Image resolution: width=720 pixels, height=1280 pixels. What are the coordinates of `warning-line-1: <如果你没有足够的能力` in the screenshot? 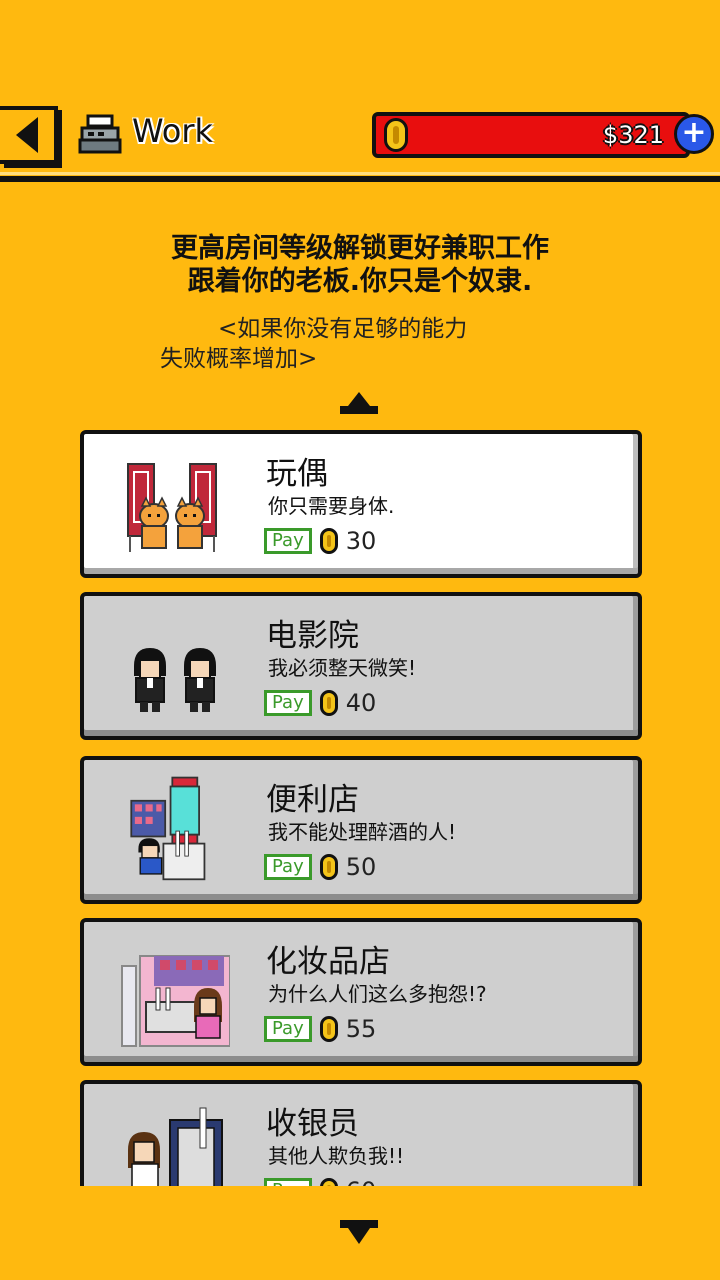 It's located at (343, 329).